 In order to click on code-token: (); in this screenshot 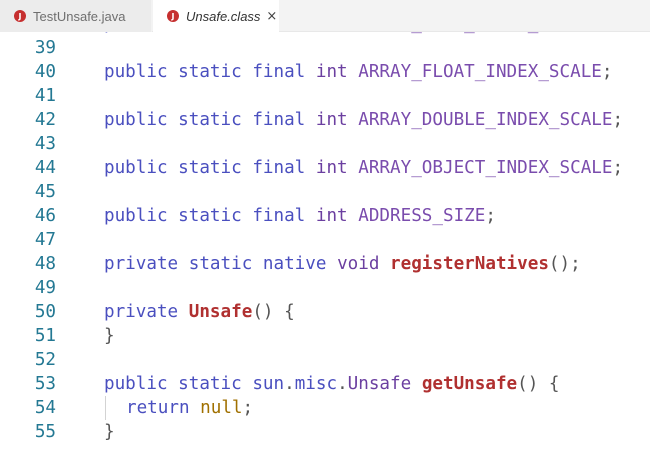, I will do `click(564, 264)`.